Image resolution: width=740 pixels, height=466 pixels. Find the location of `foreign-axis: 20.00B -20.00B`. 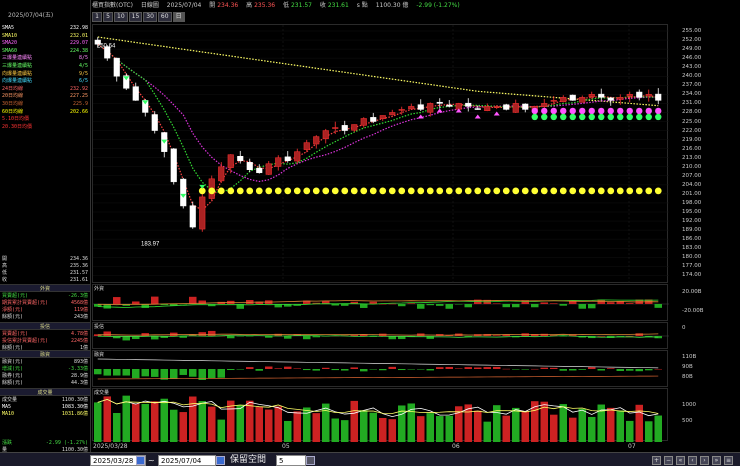

foreign-axis: 20.00B -20.00B is located at coordinates (705, 302).